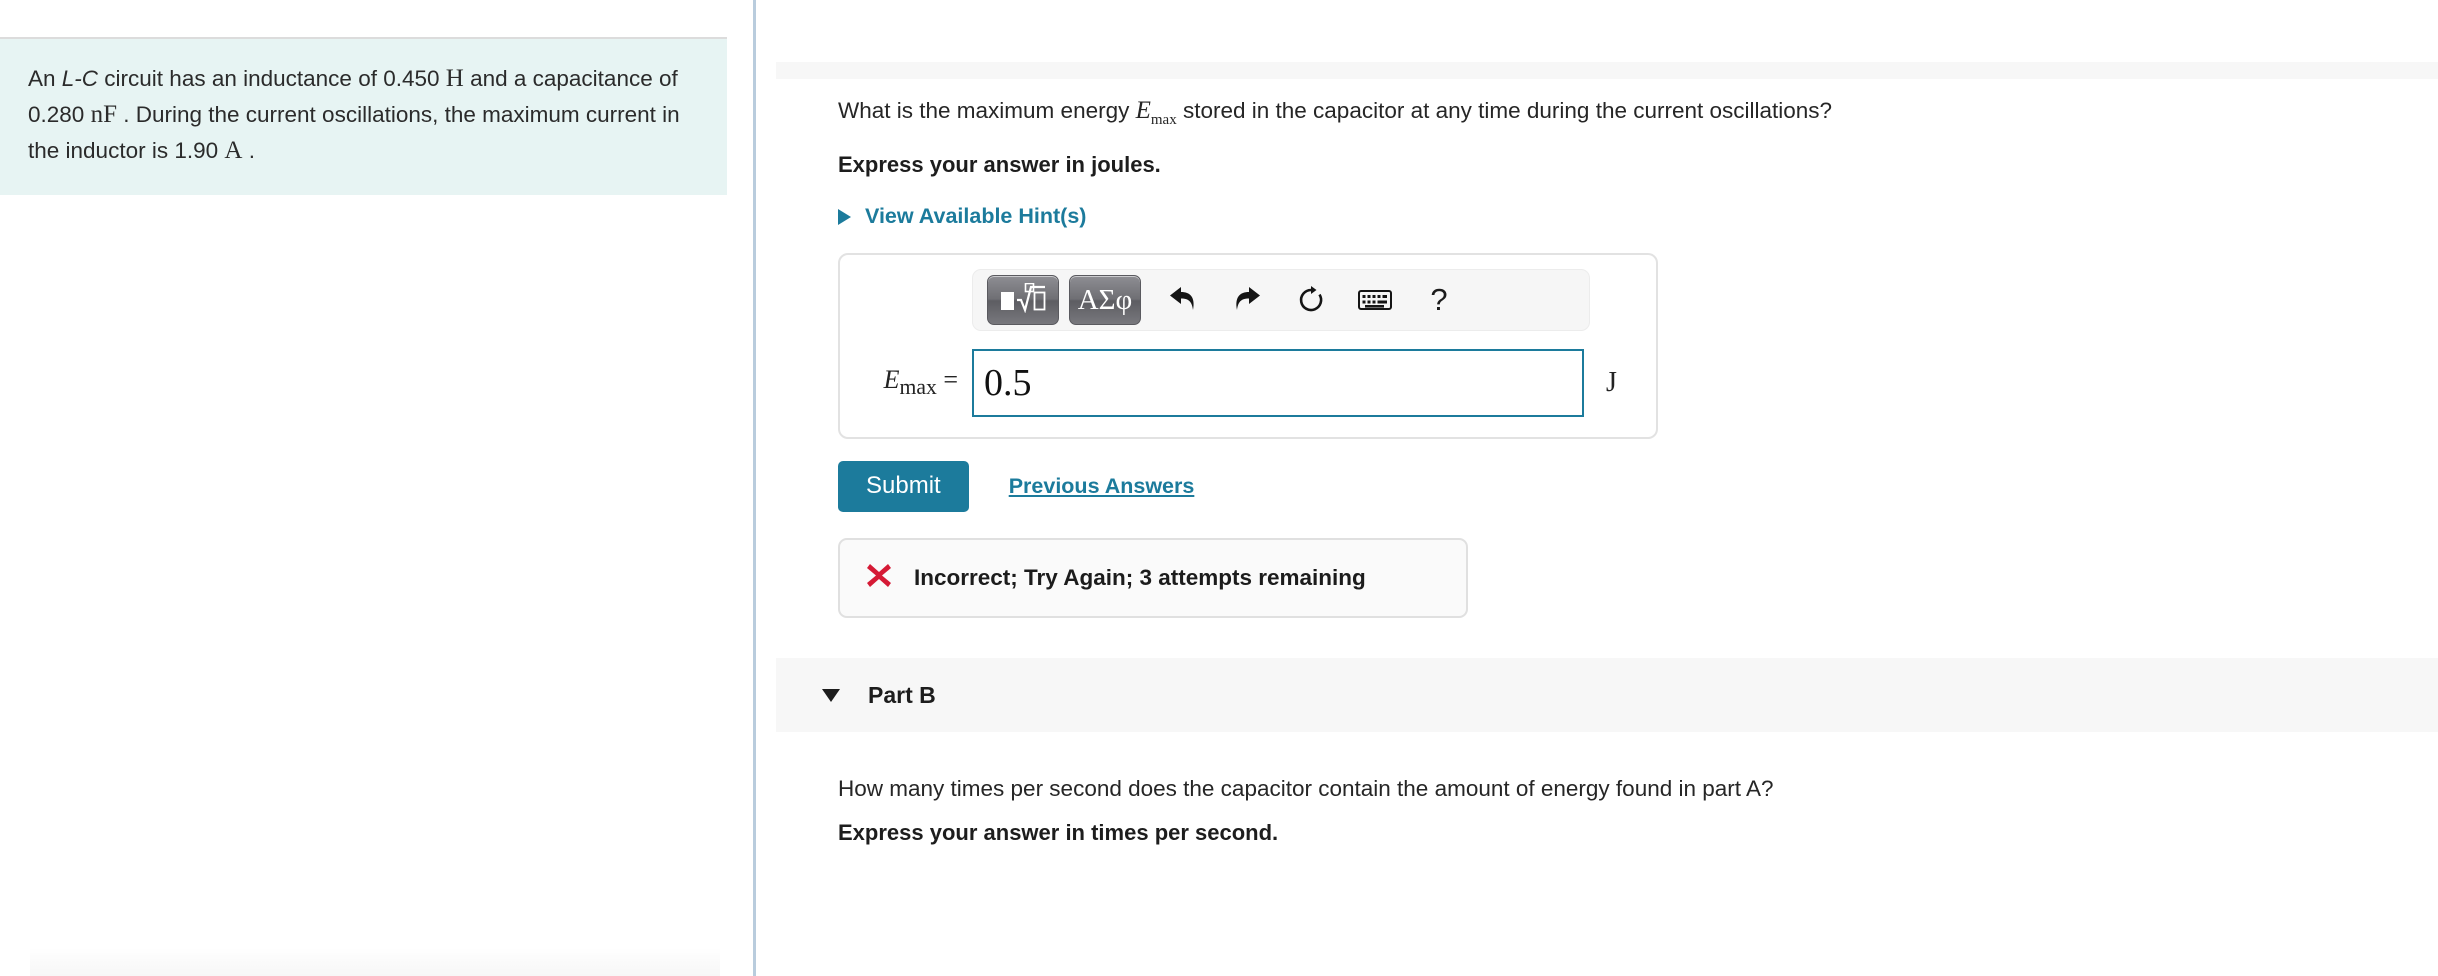 The height and width of the screenshot is (976, 2438). I want to click on view-hints-link: View Available Hint(s), so click(962, 216).